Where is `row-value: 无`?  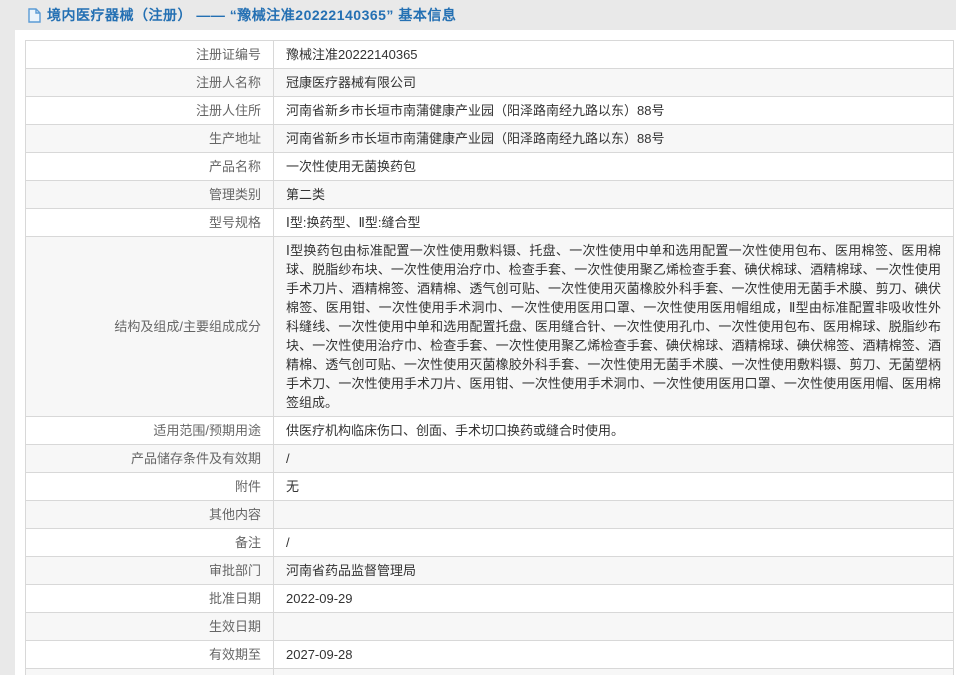
row-value: 无 is located at coordinates (613, 486).